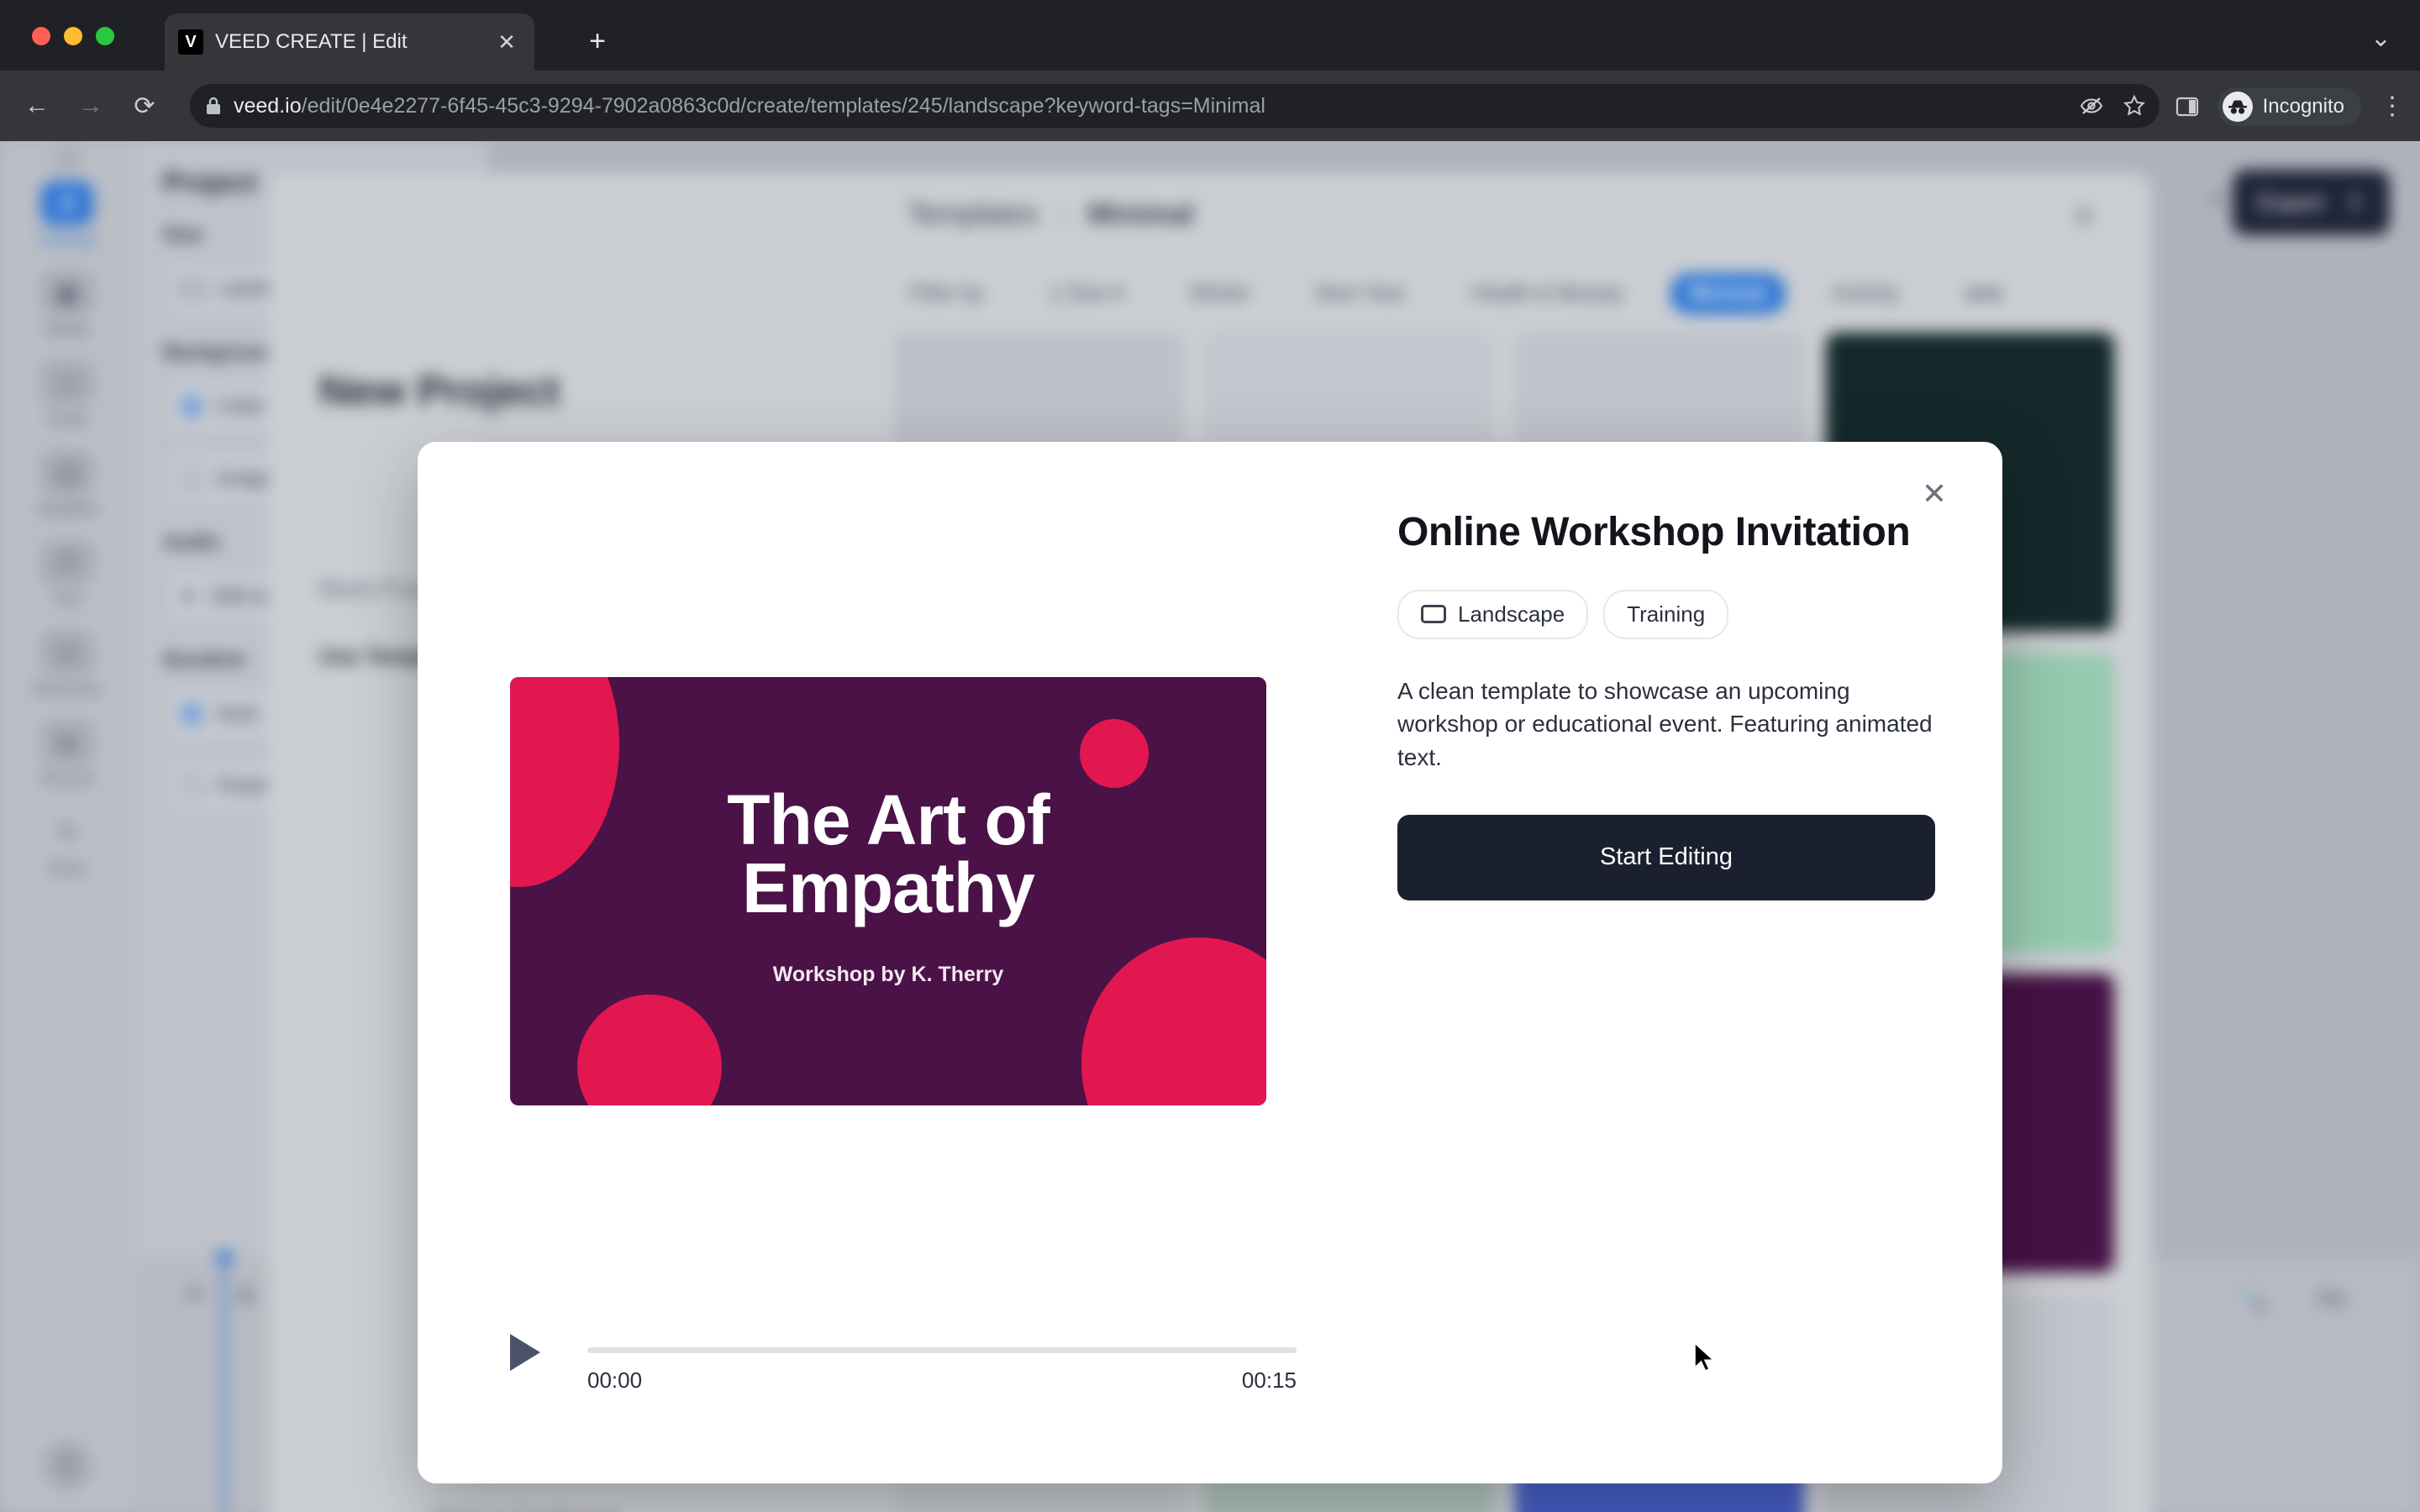 This screenshot has height=1512, width=2420. What do you see at coordinates (1434, 614) in the screenshot?
I see `landscape-icon` at bounding box center [1434, 614].